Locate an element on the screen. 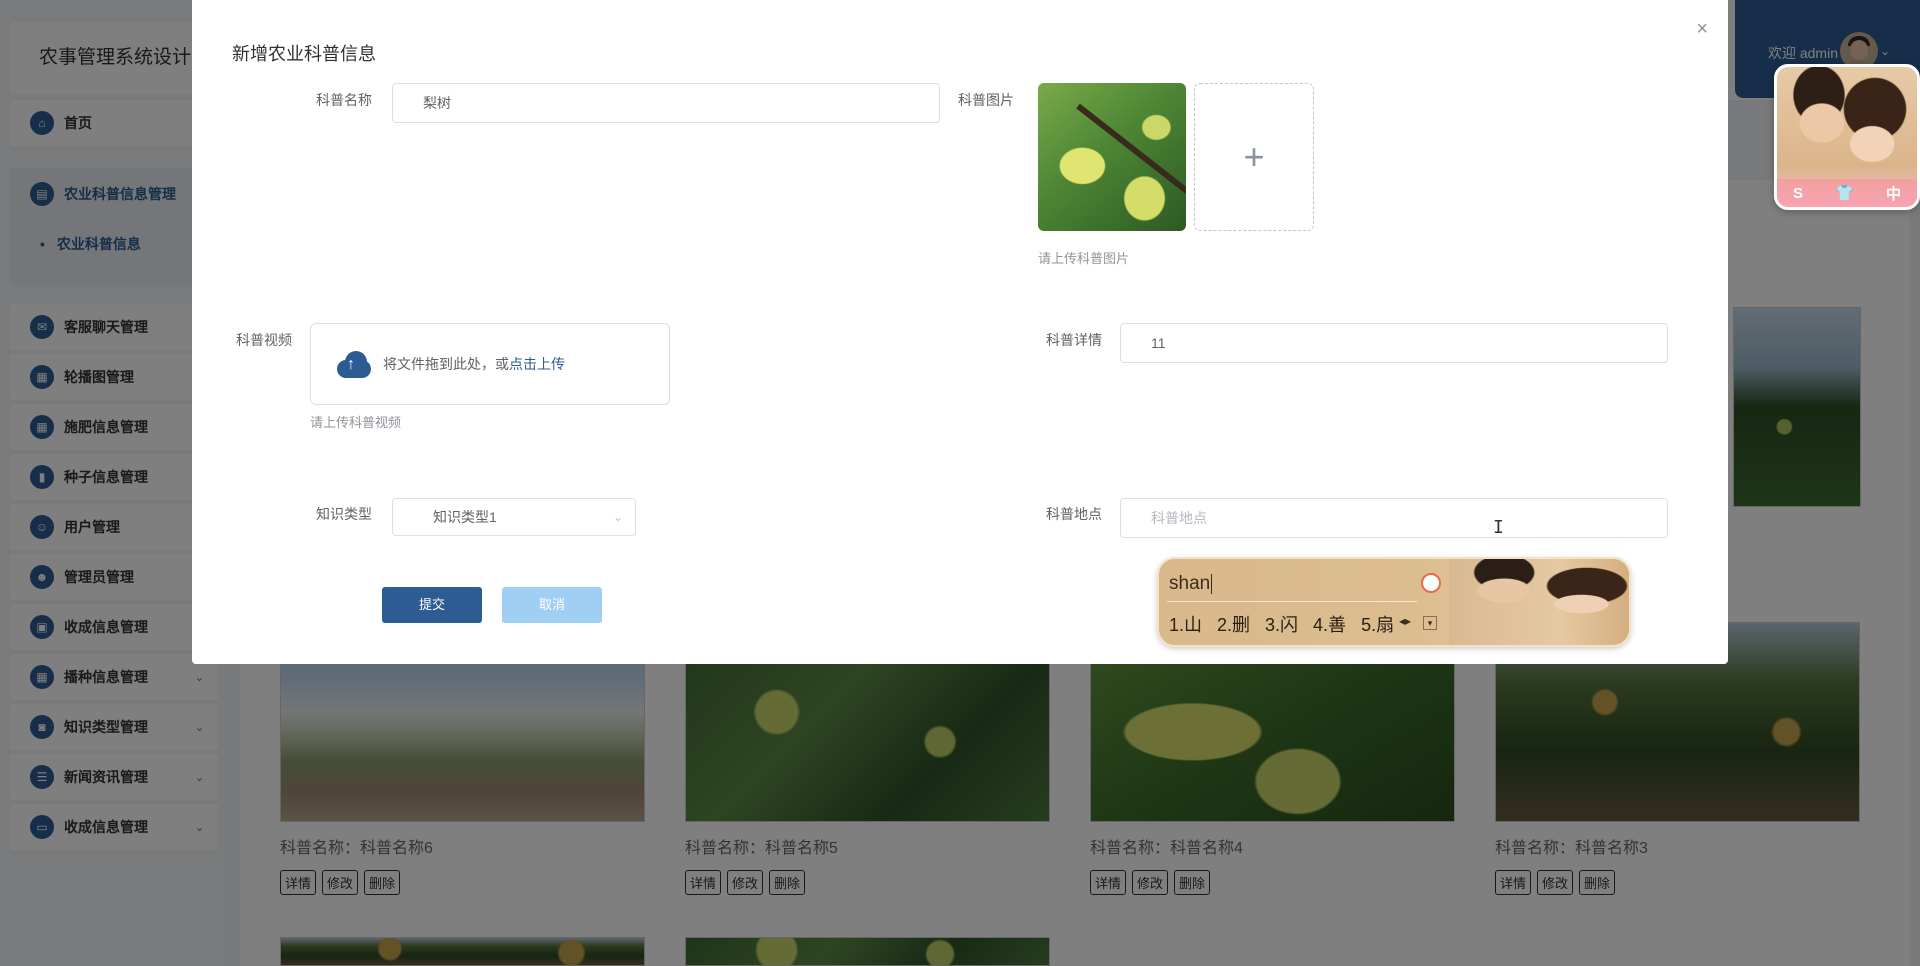 This screenshot has height=966, width=1920. sogou-icon: S is located at coordinates (1798, 193).